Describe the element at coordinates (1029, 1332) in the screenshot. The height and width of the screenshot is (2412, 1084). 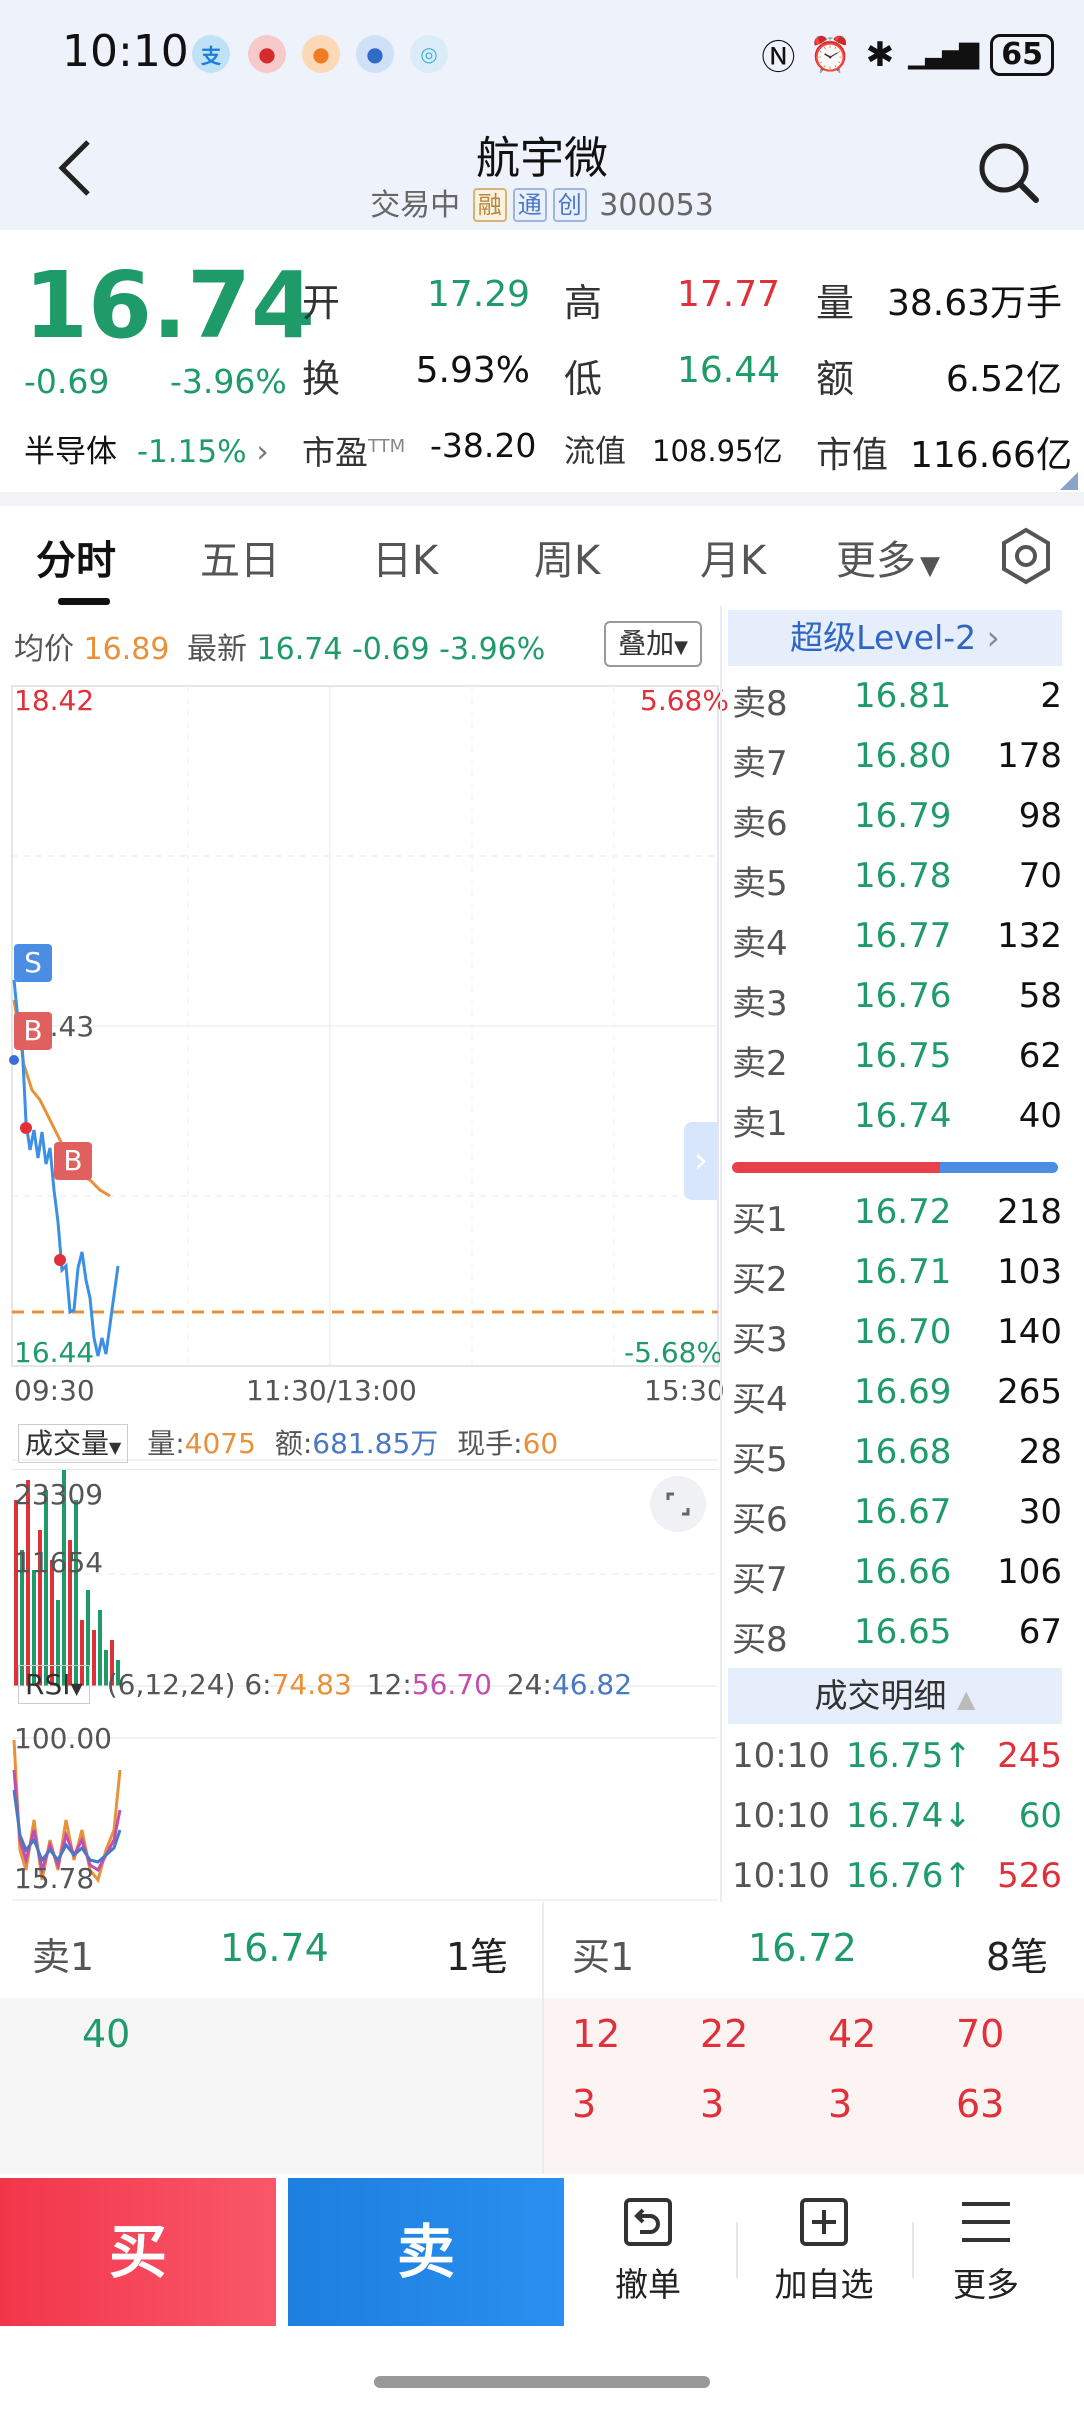
I see `bid-volume: 140` at that location.